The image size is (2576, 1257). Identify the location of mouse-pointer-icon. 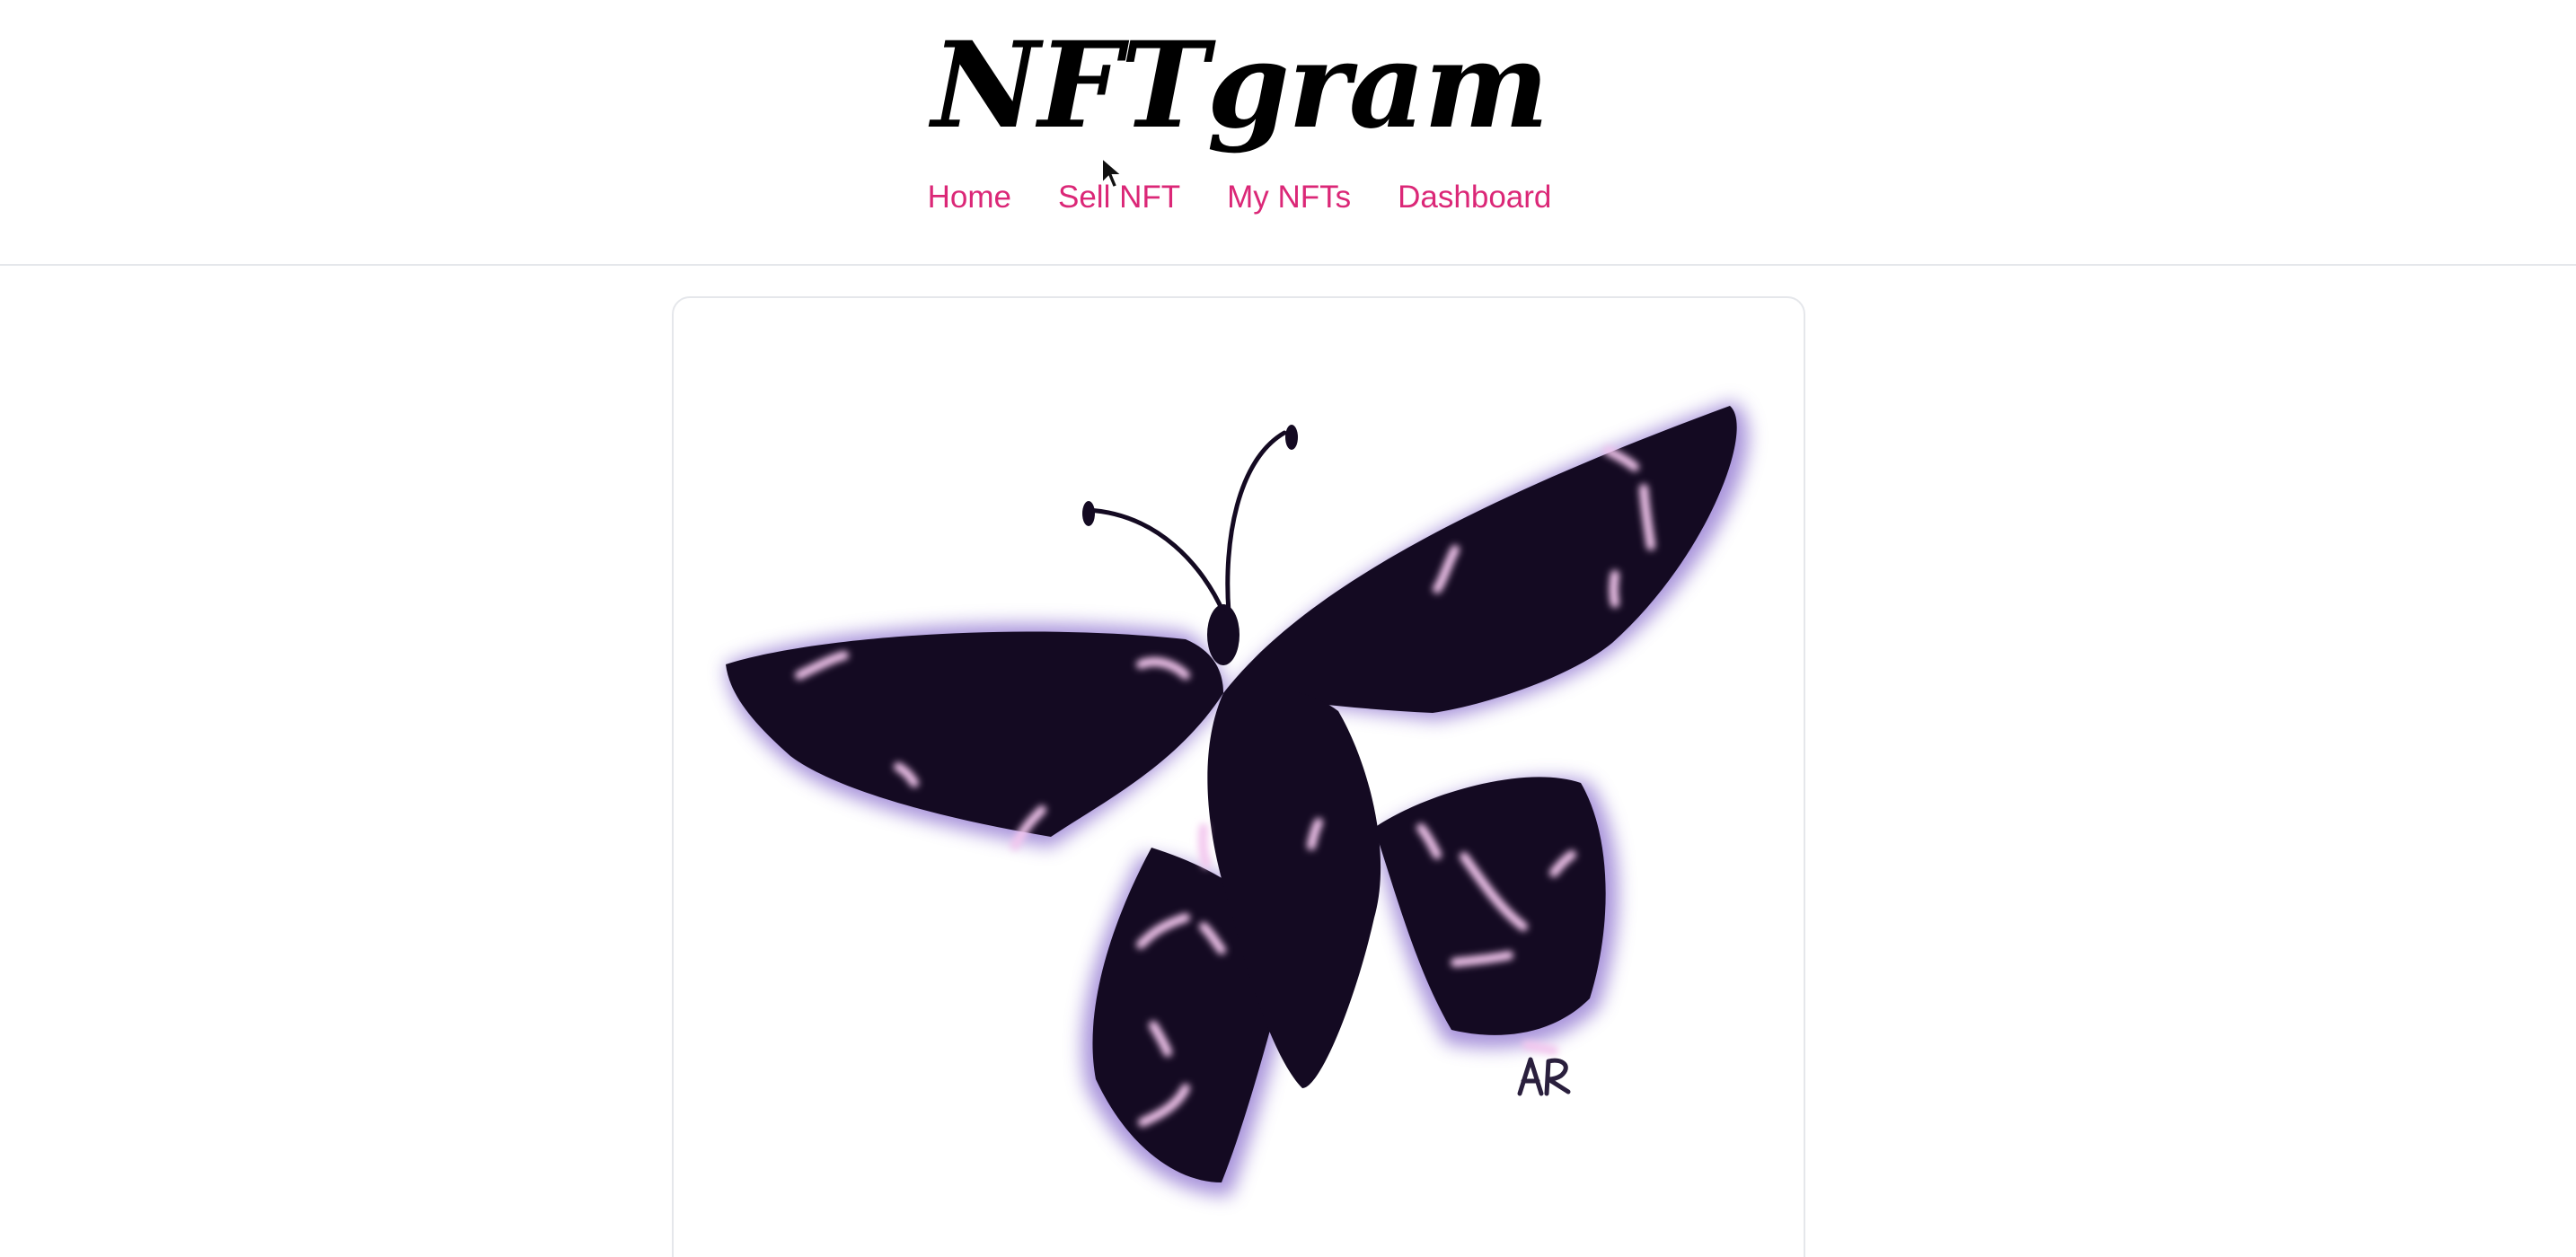
(1113, 173).